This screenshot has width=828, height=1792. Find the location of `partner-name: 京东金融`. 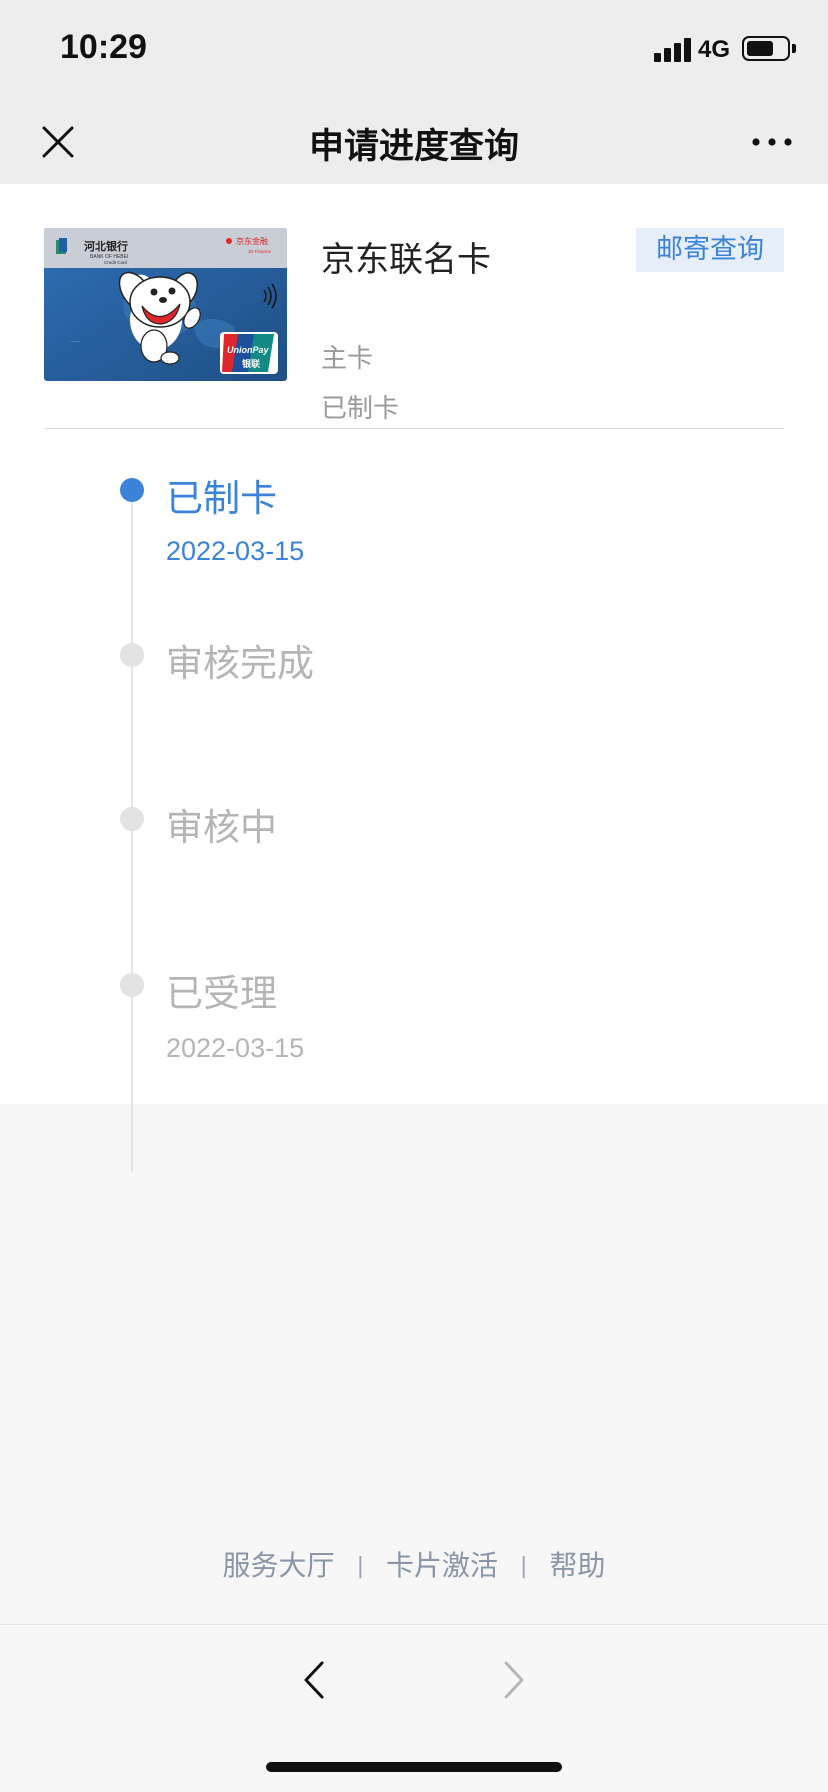

partner-name: 京东金融 is located at coordinates (252, 241).